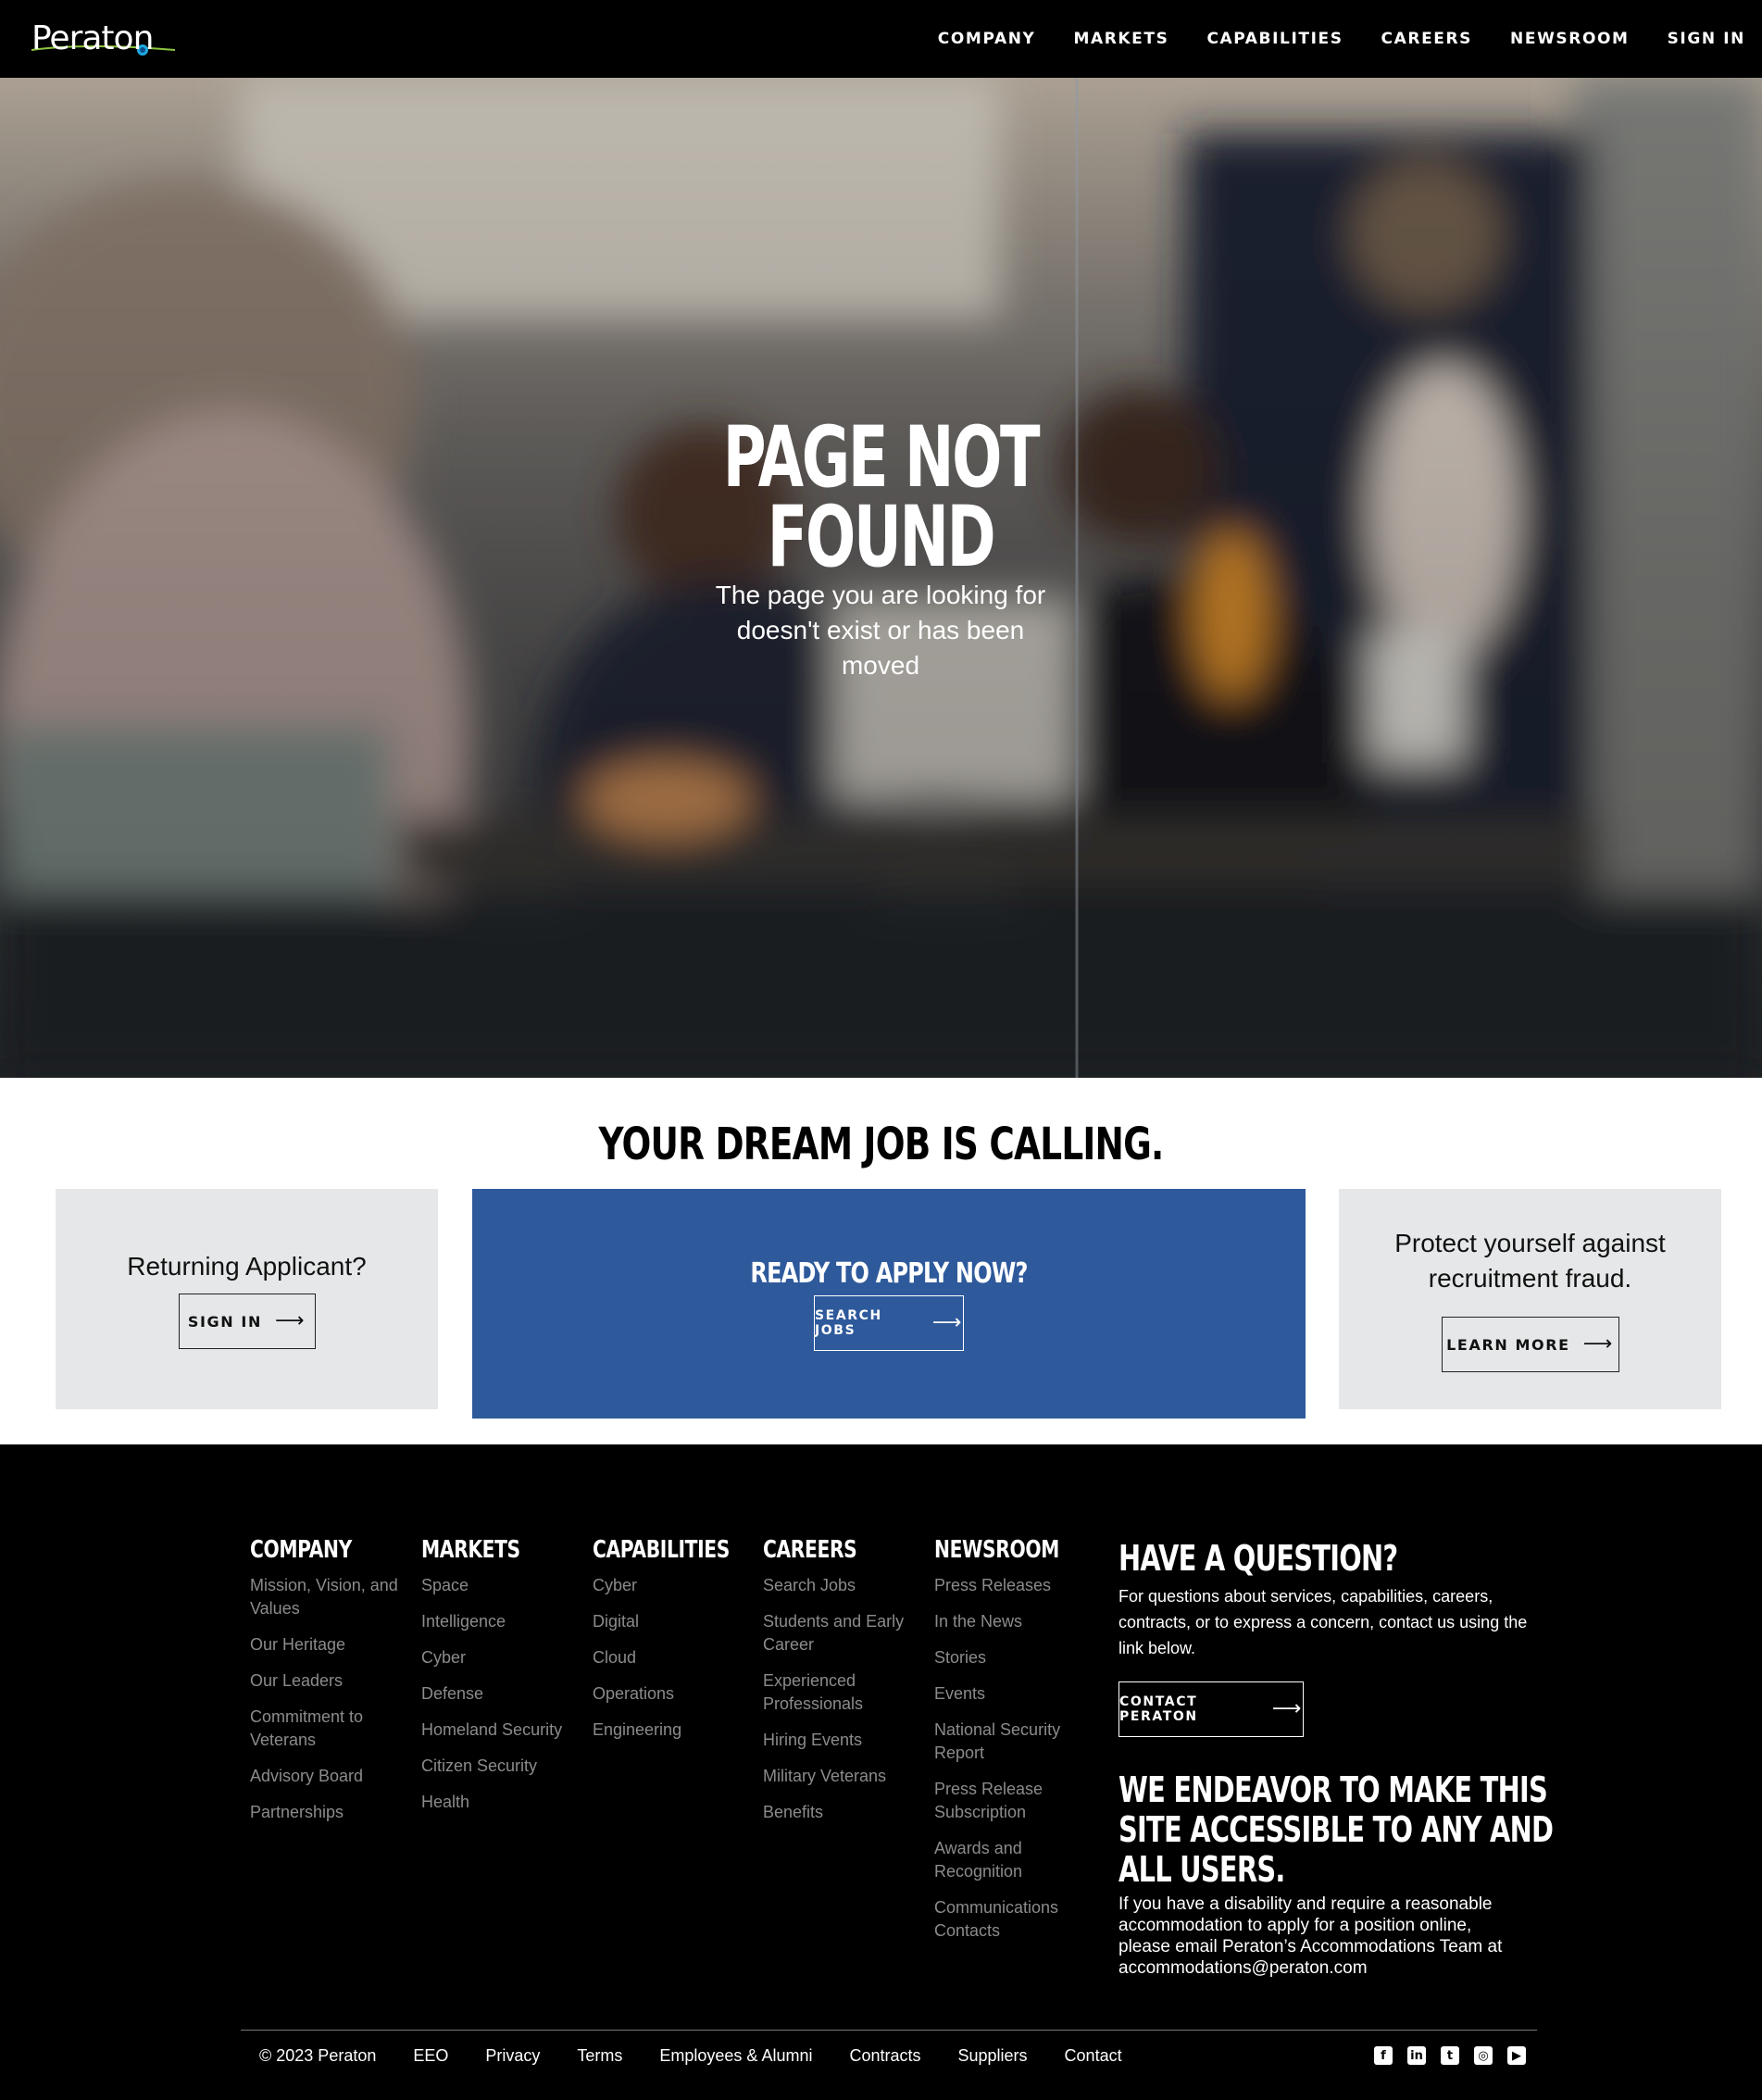 Image resolution: width=1762 pixels, height=2100 pixels. Describe the element at coordinates (671, 1730) in the screenshot. I see `footer-link: Engineering` at that location.